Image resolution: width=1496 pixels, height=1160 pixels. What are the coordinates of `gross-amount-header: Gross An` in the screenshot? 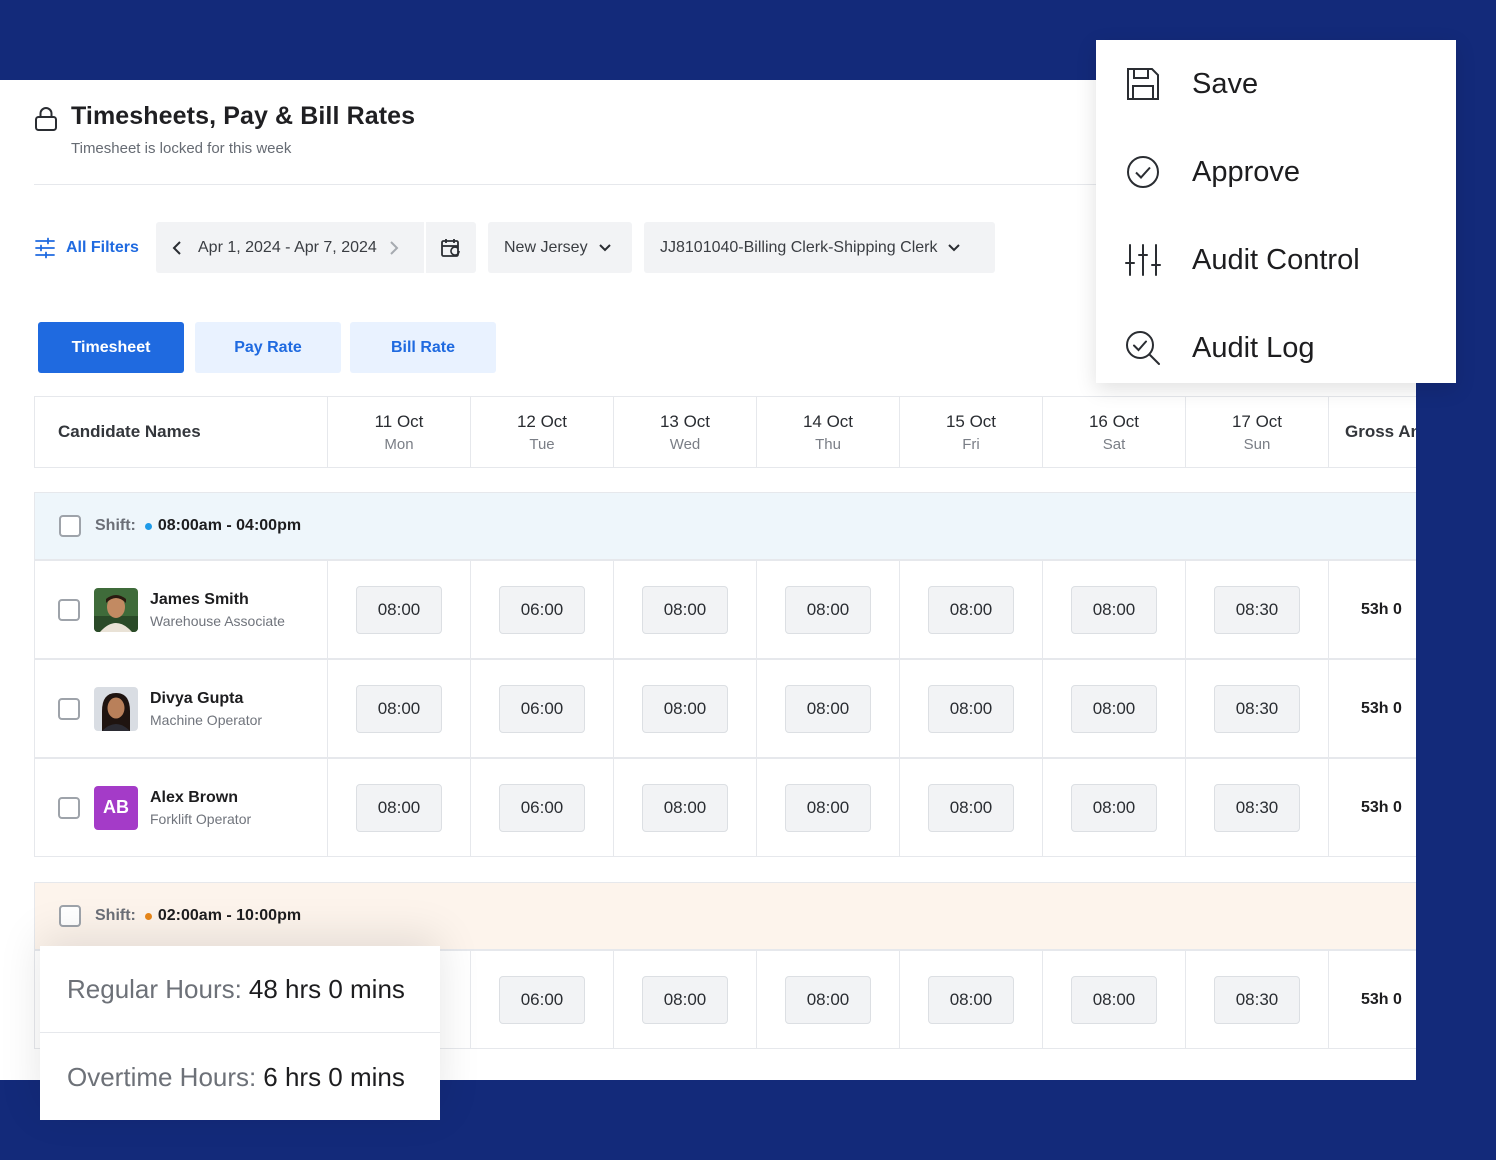 It's located at (1380, 431).